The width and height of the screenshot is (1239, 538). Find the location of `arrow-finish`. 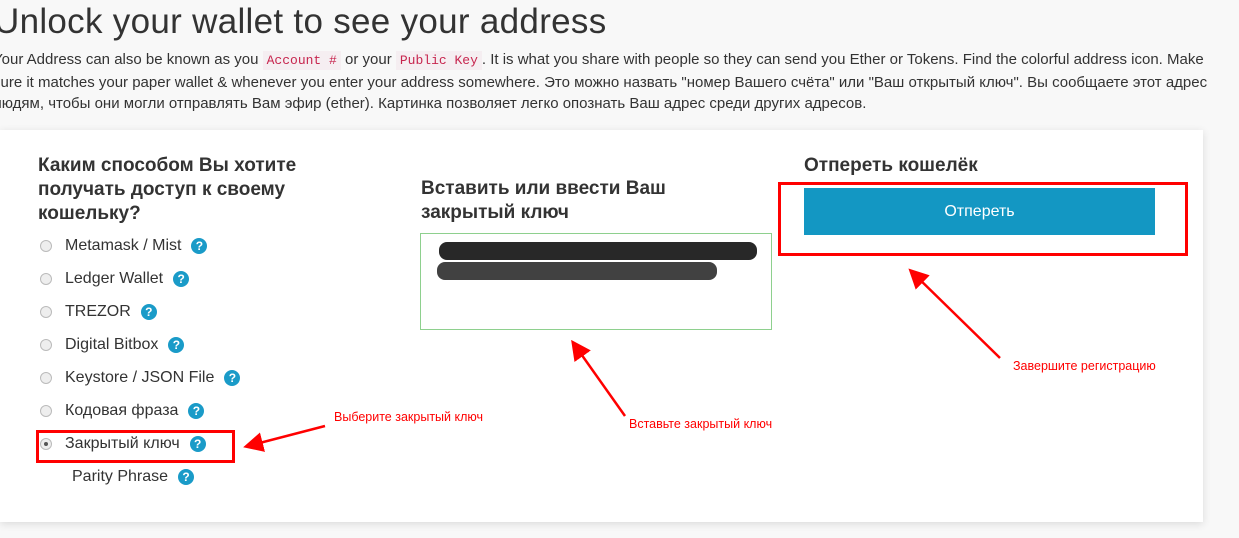

arrow-finish is located at coordinates (954, 313).